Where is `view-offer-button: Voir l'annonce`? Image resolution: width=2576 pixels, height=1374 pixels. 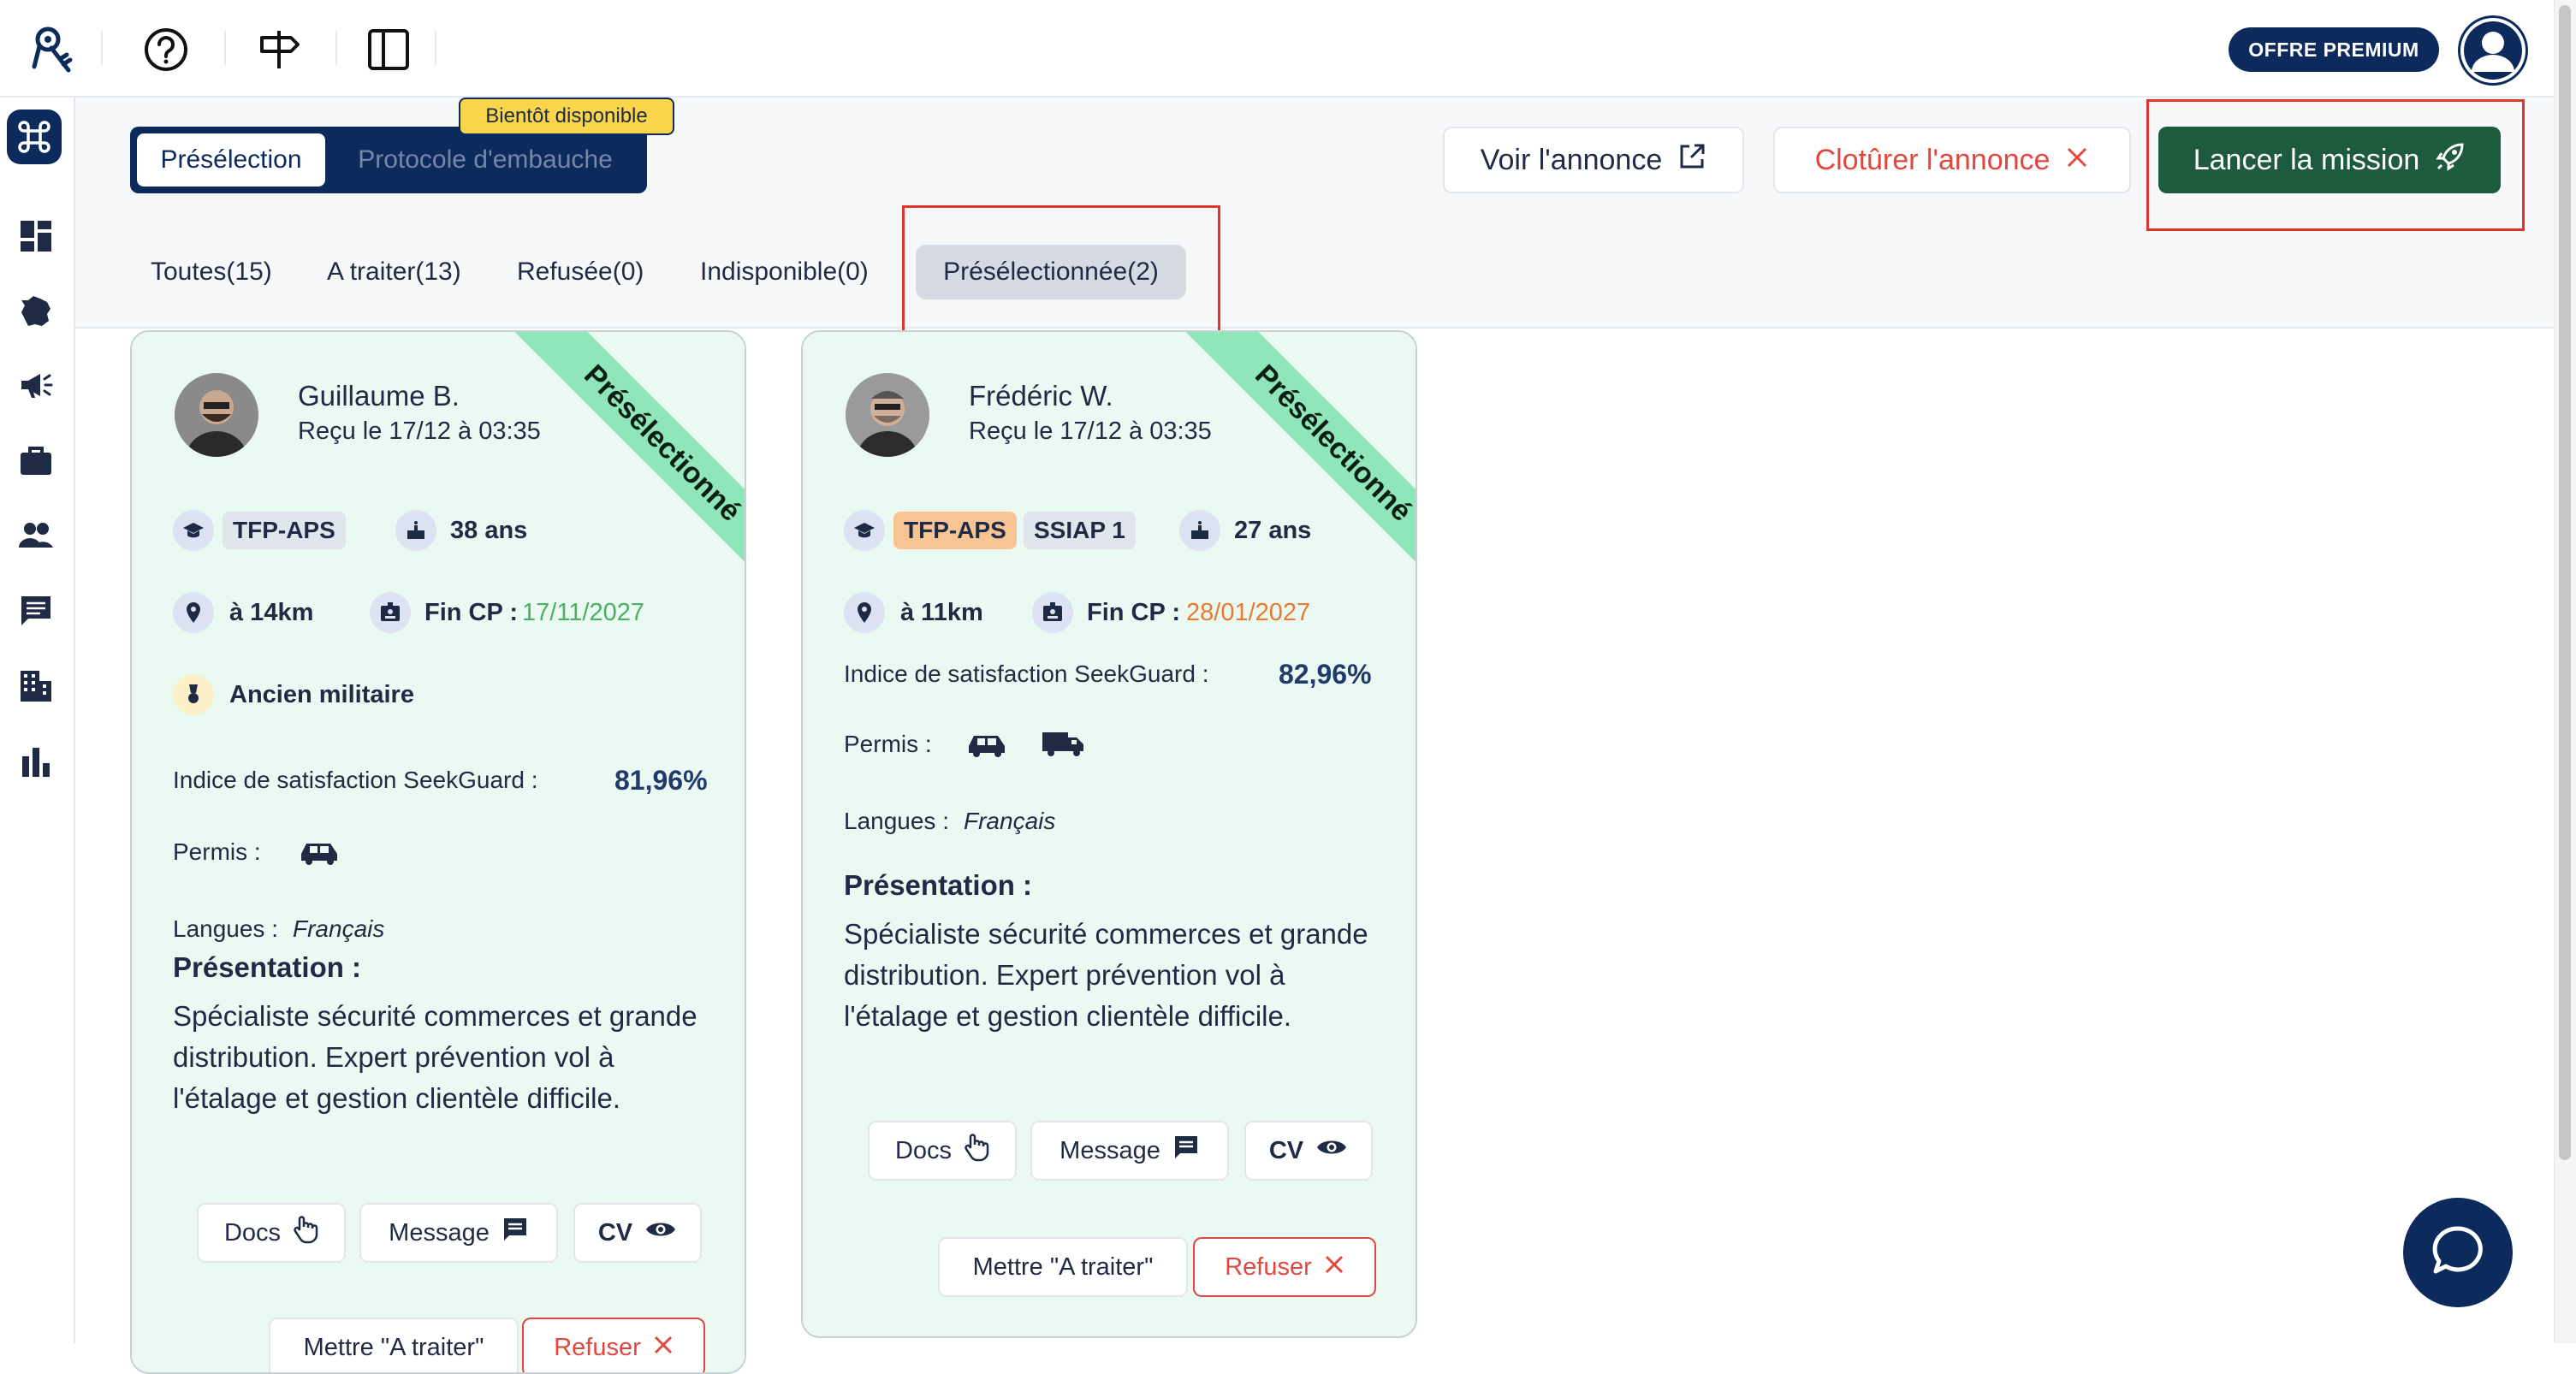 view-offer-button: Voir l'annonce is located at coordinates (1593, 160).